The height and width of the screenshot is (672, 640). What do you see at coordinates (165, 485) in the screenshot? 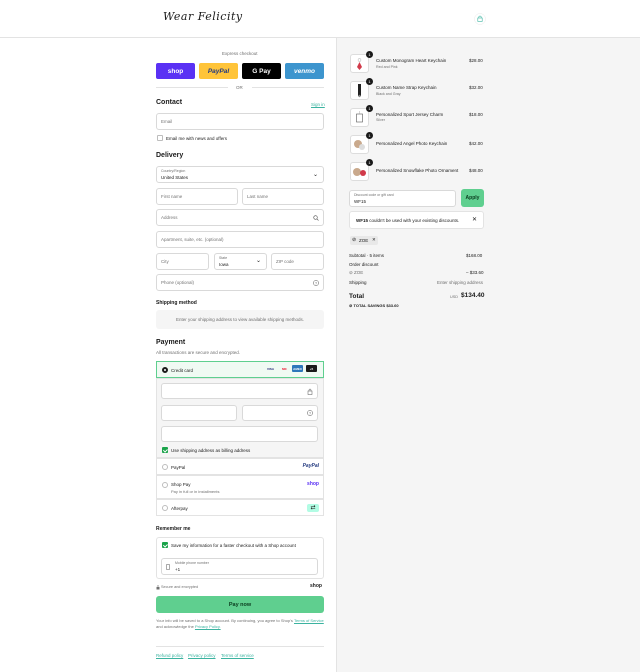
I see `shoppay-radio` at bounding box center [165, 485].